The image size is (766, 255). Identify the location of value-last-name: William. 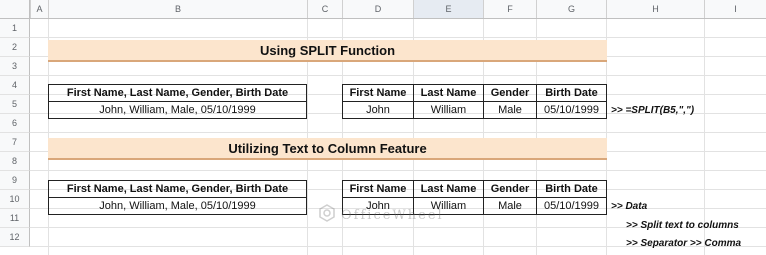
(448, 110).